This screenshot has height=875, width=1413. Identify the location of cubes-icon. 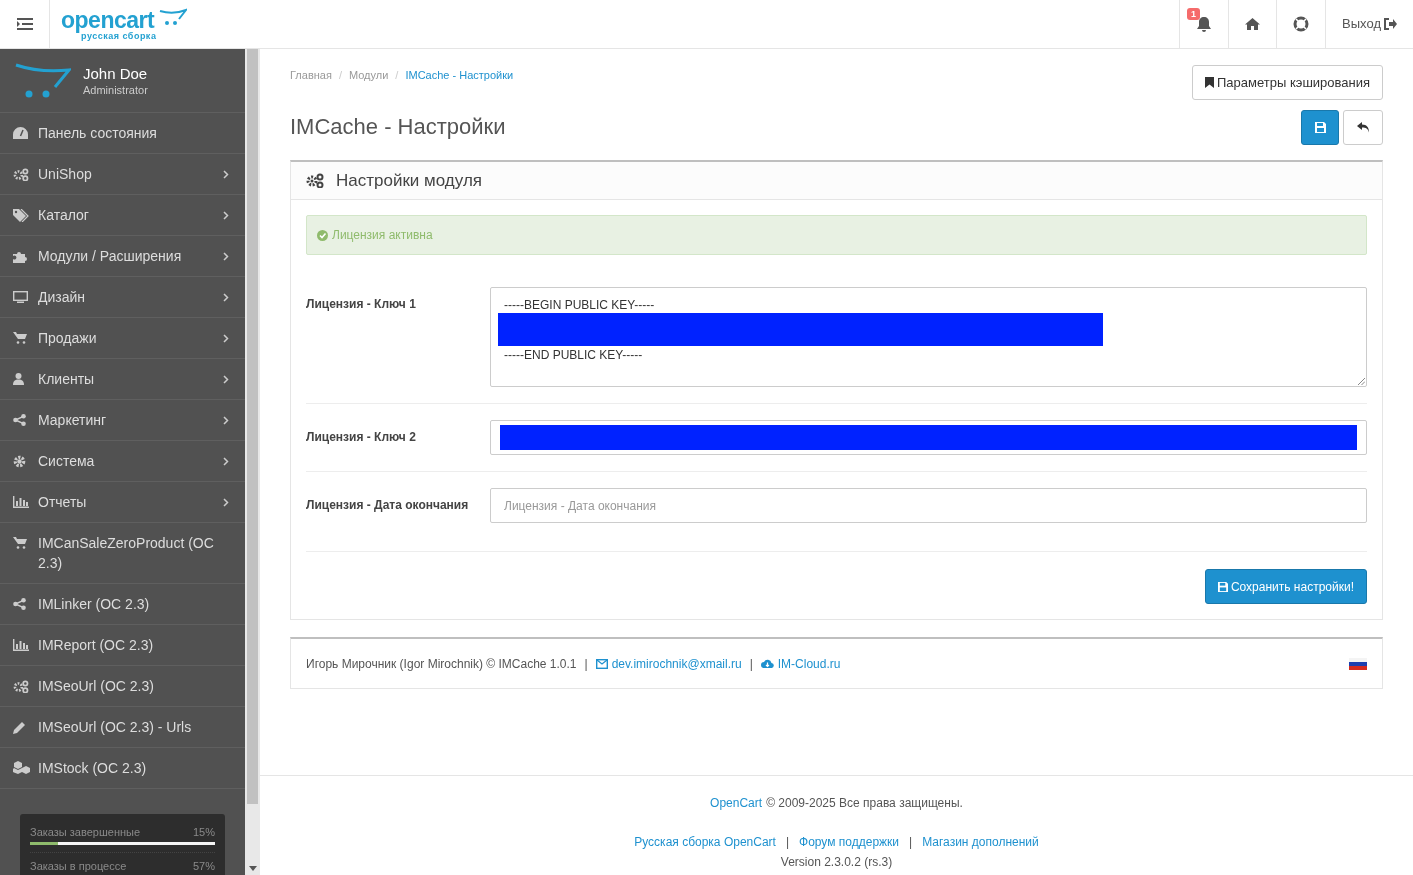
(22, 768).